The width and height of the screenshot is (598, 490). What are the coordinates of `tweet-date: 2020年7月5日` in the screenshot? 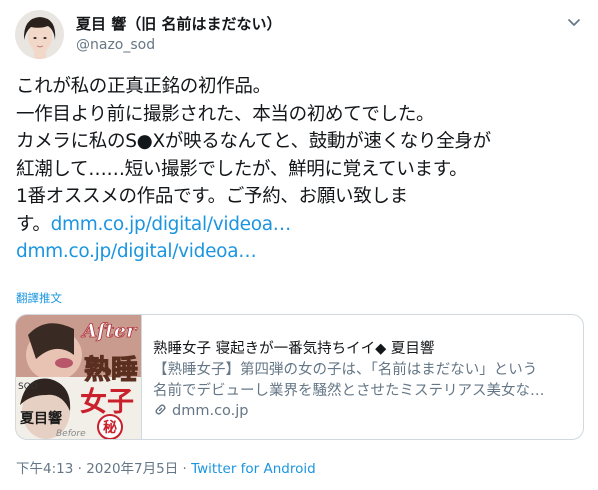 It's located at (132, 469).